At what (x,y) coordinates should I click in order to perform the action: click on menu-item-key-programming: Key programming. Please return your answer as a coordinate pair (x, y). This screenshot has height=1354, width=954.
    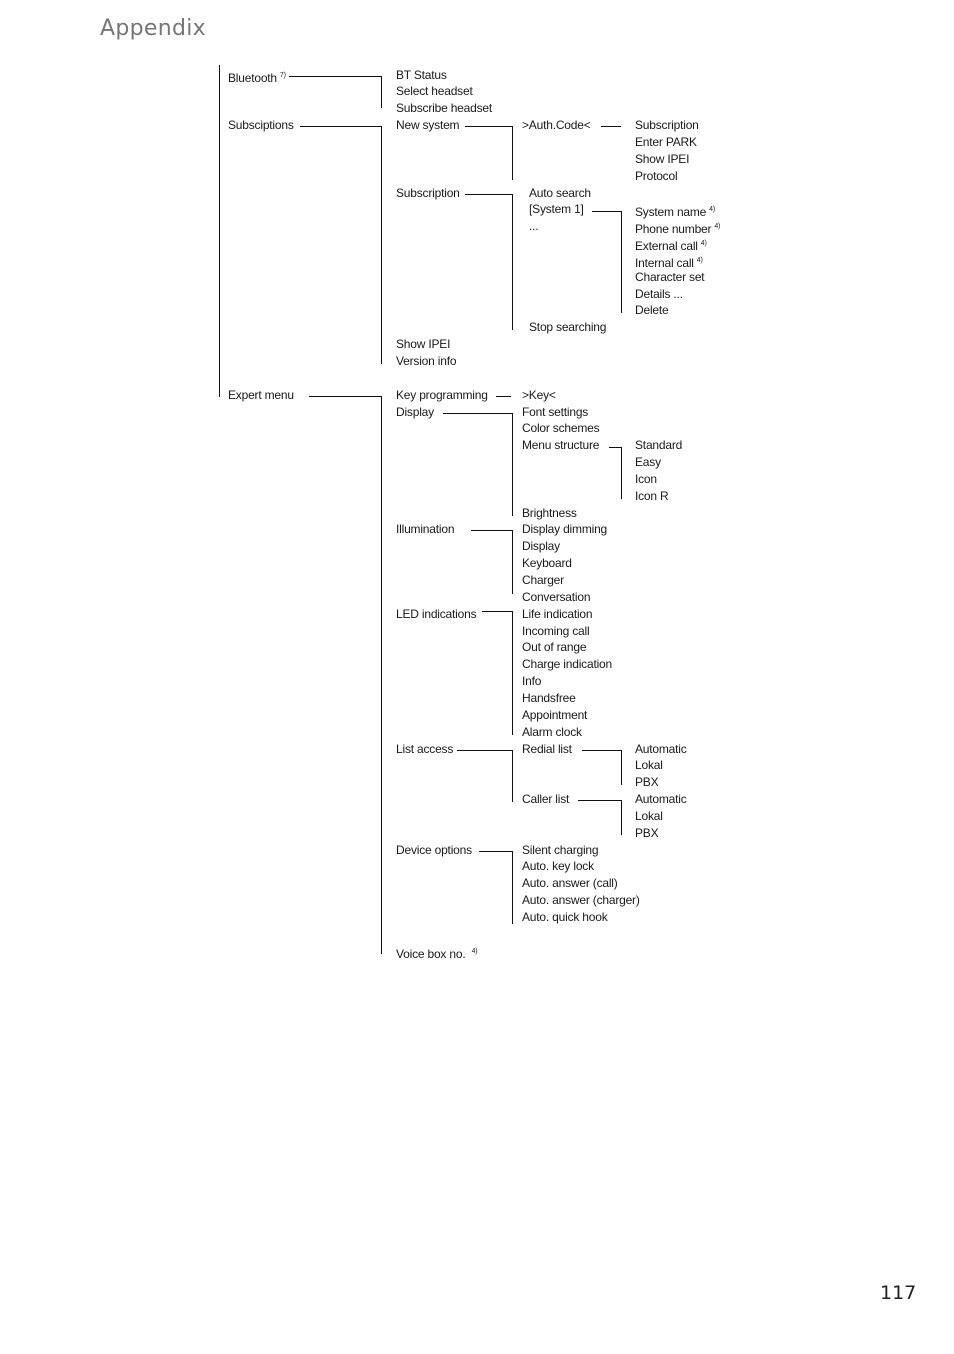
    Looking at the image, I should click on (442, 395).